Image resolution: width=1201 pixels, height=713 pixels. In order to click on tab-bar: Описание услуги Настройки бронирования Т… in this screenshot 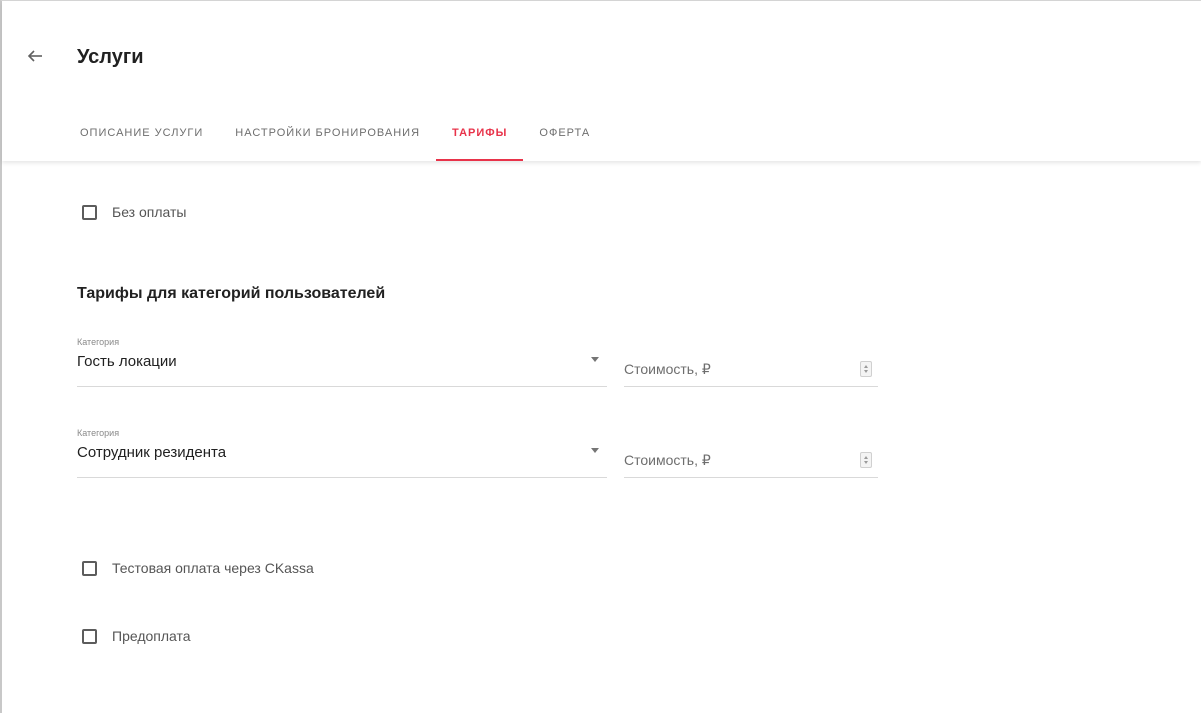, I will do `click(335, 136)`.